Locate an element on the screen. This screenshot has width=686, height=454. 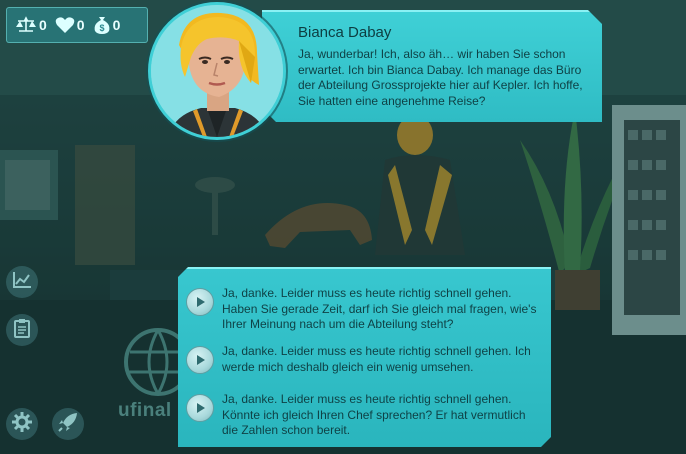
gear-icon is located at coordinates (22, 424).